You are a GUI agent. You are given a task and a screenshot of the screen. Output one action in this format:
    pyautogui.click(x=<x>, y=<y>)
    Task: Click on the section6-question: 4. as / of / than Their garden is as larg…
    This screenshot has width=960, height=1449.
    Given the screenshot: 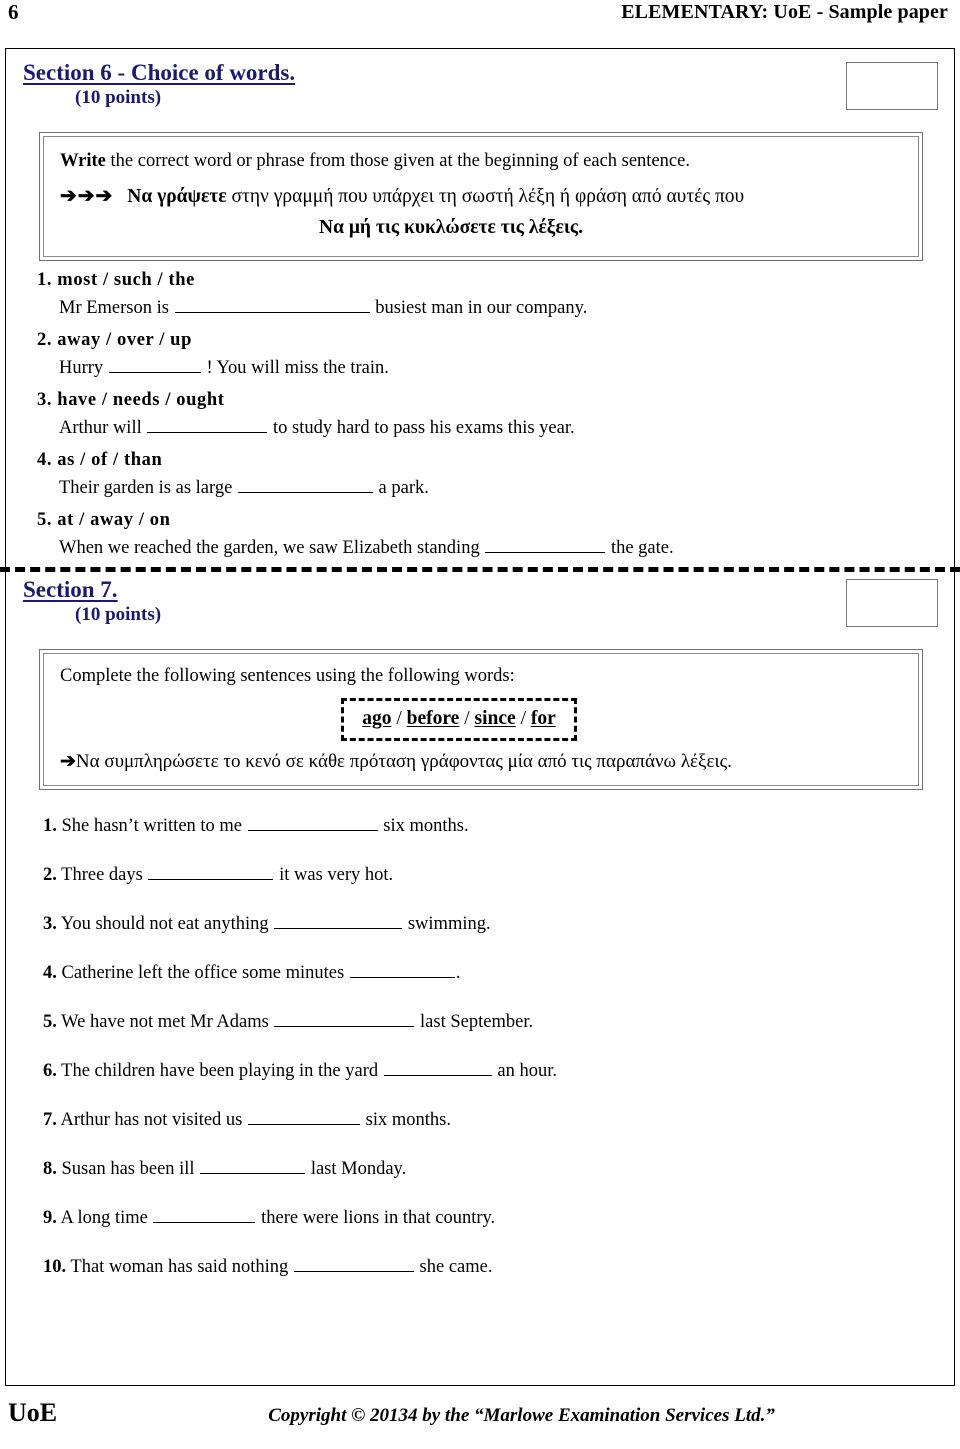 What is the action you would take?
    pyautogui.click(x=484, y=474)
    